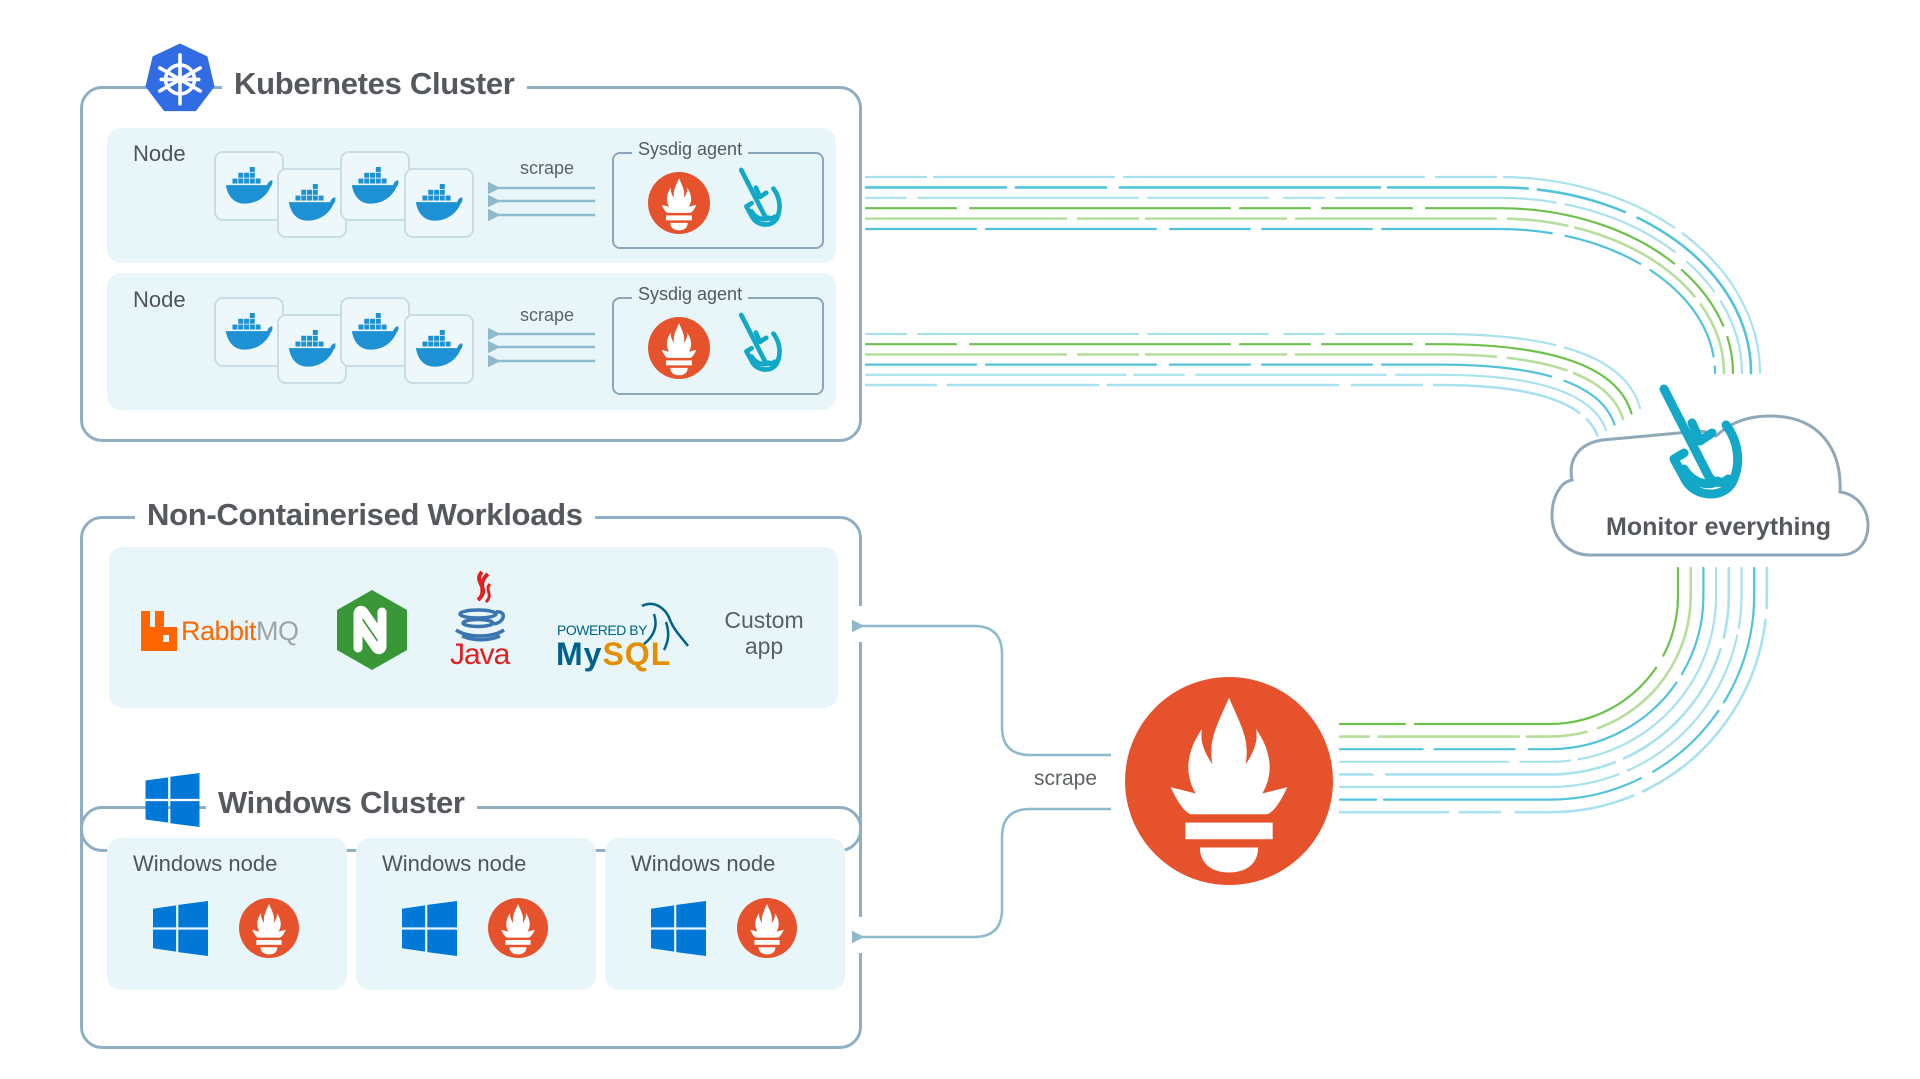 The height and width of the screenshot is (1079, 1920). Describe the element at coordinates (1702, 443) in the screenshot. I see `sysdig-shovel-icon` at that location.